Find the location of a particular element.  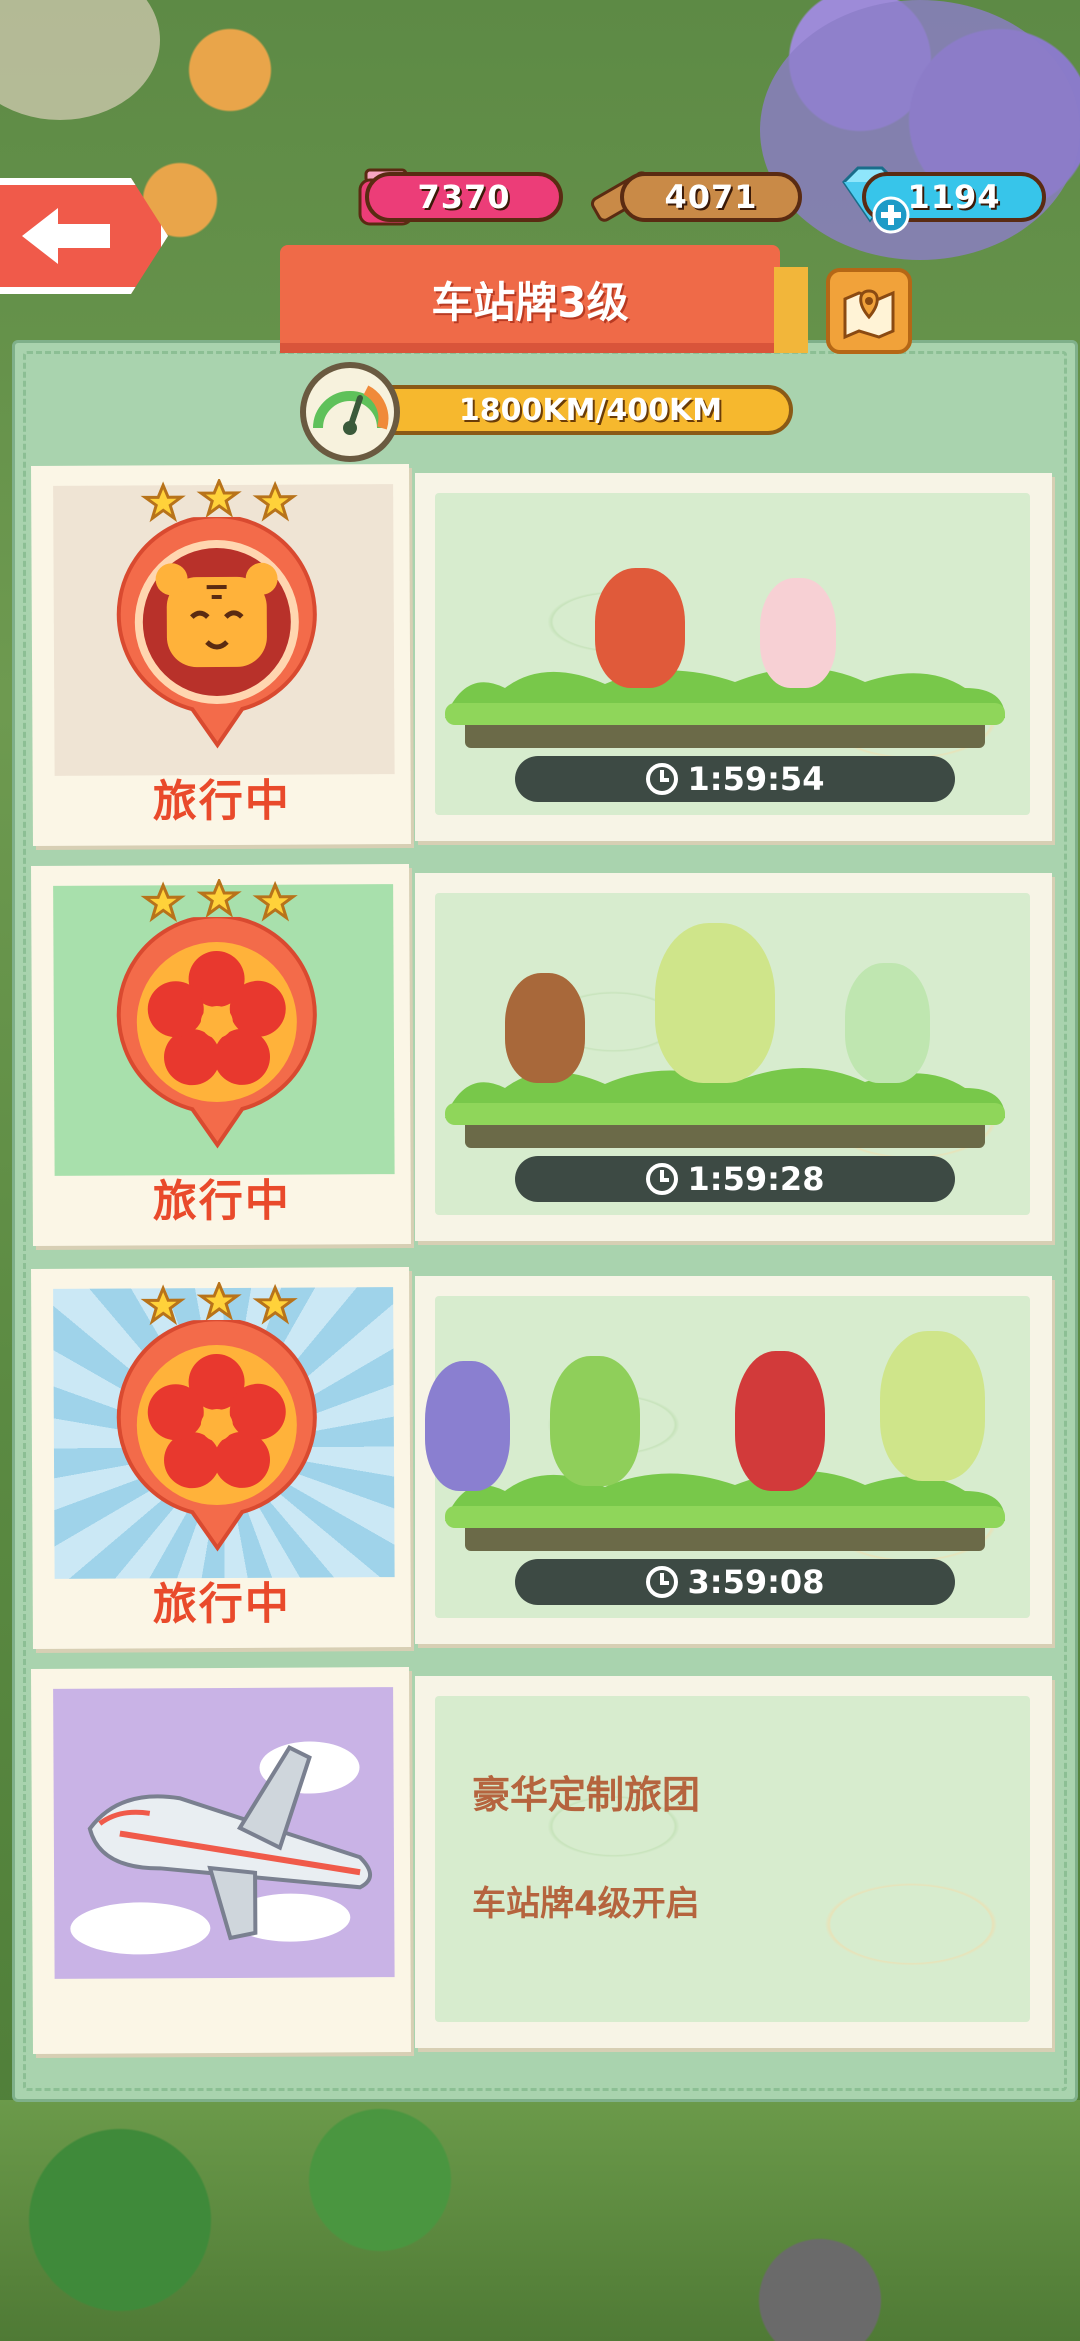

group-scene: 1:59:28 is located at coordinates (733, 1057).